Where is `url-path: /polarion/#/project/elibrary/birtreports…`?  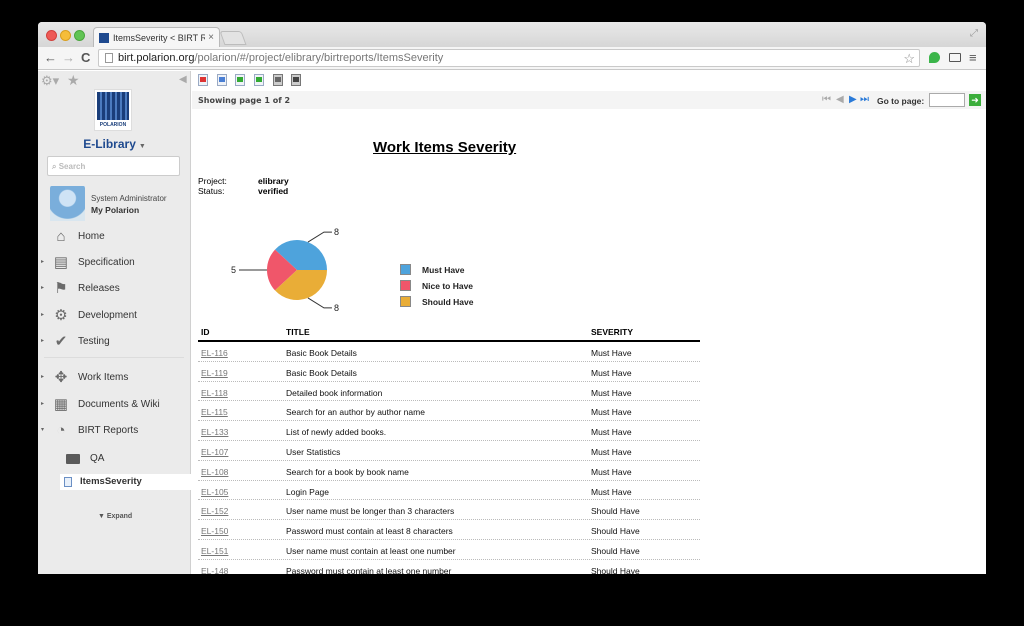 url-path: /polarion/#/project/elibrary/birtreports… is located at coordinates (319, 58).